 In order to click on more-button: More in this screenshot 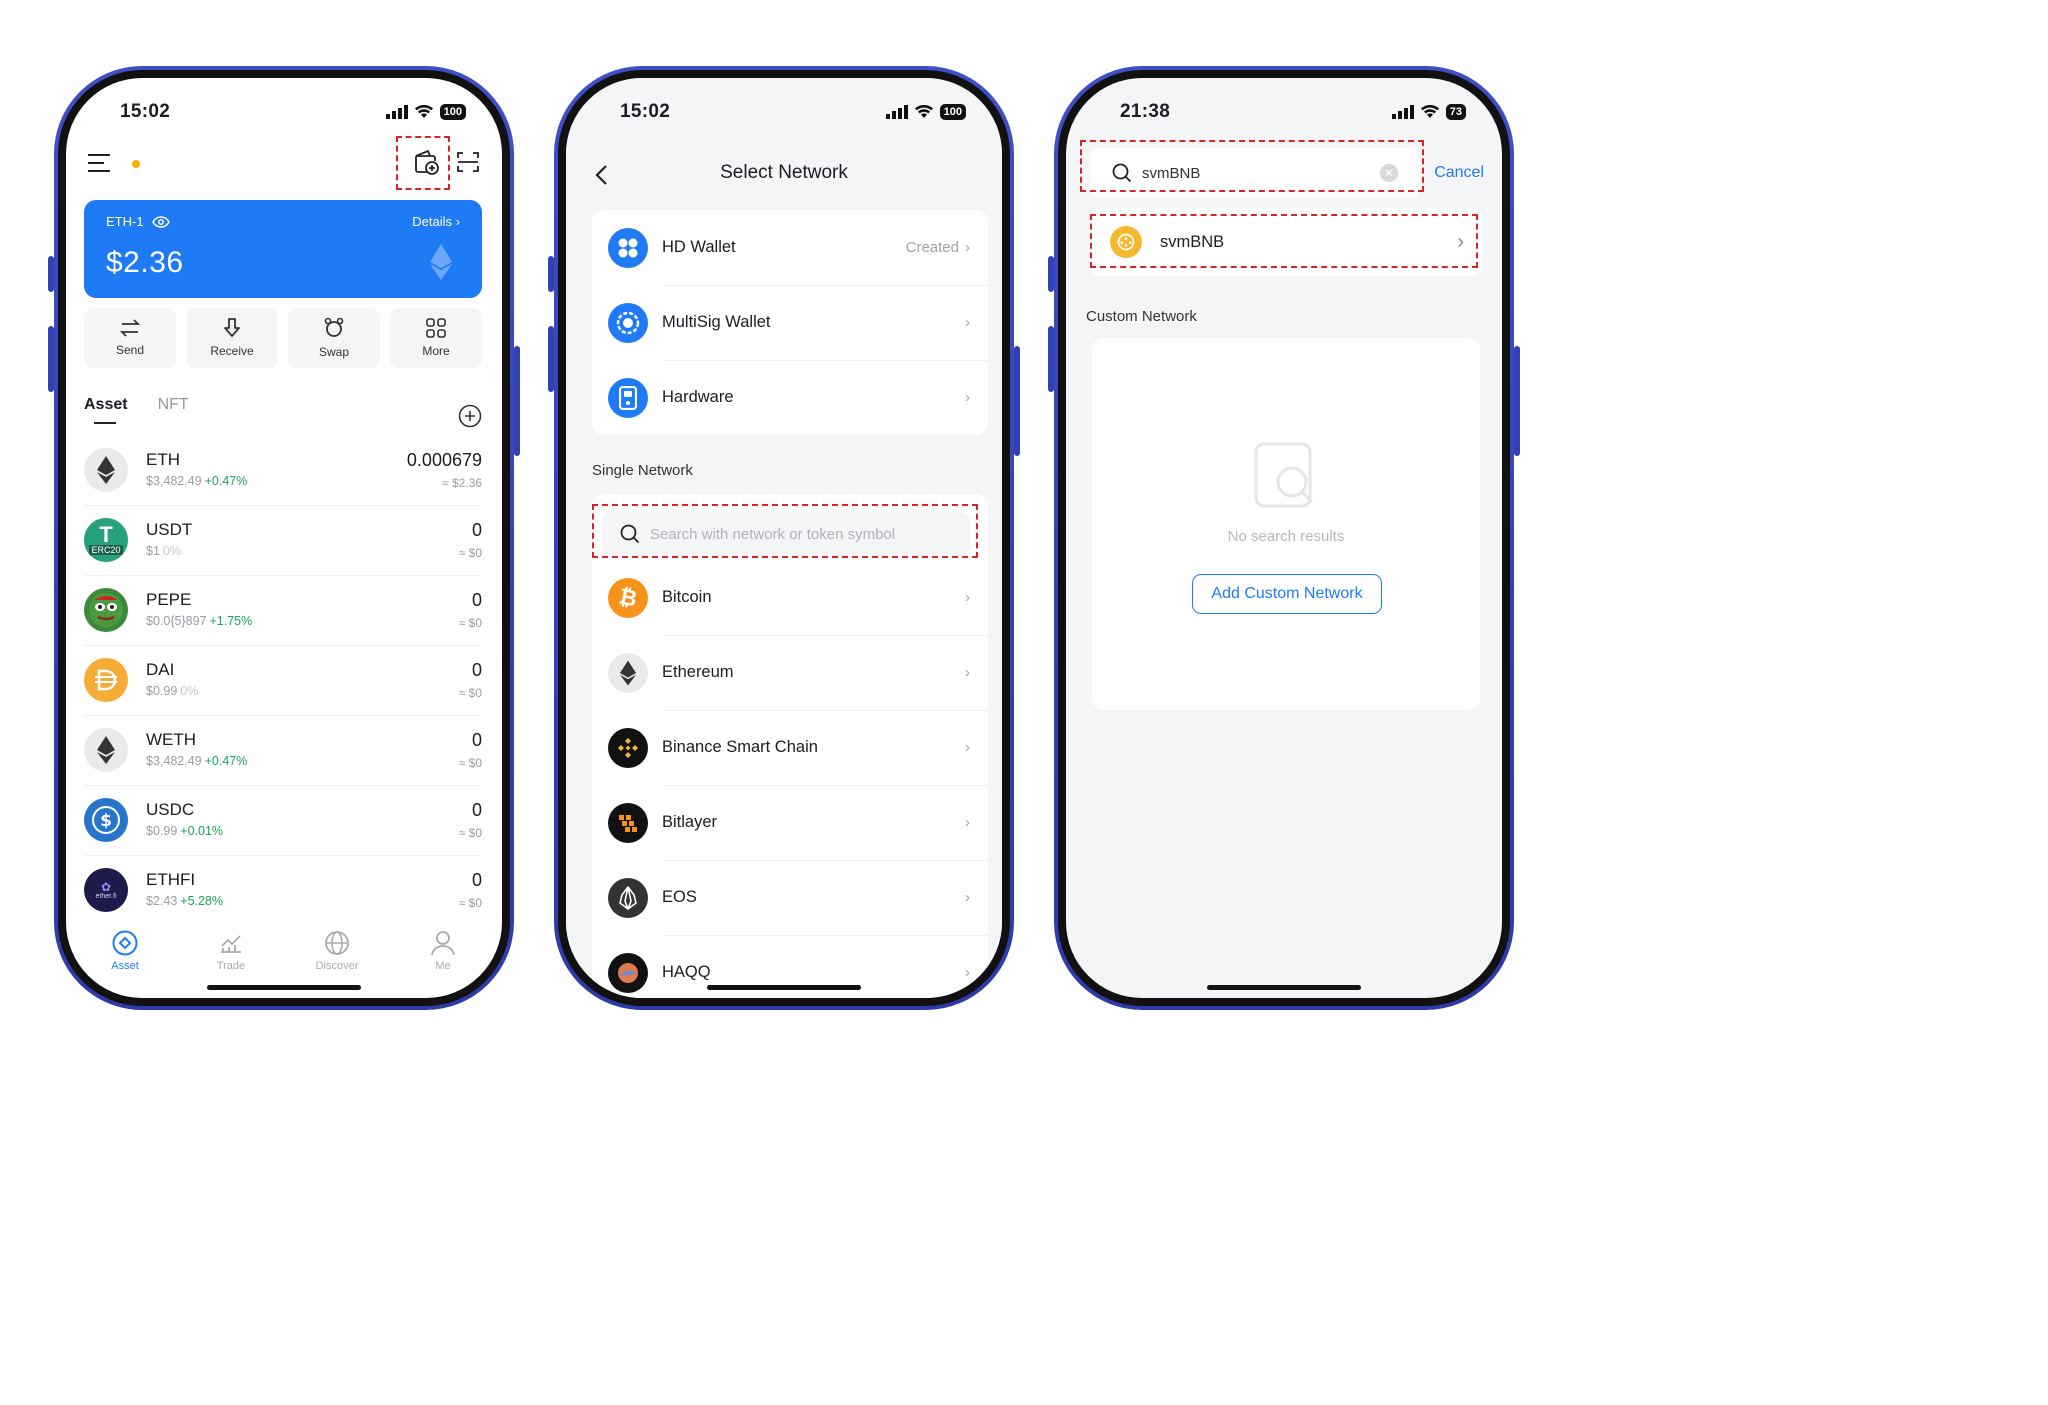, I will do `click(436, 338)`.